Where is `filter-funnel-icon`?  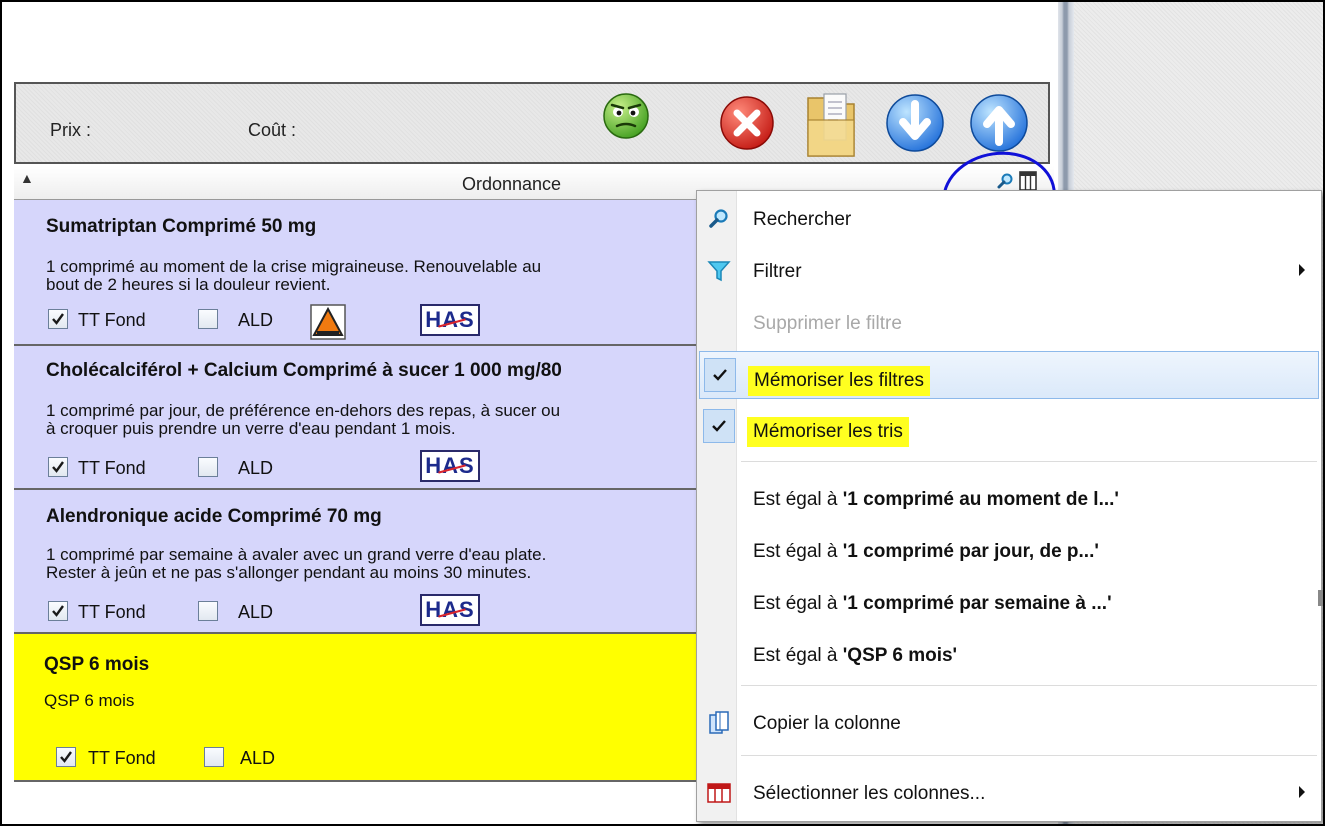
filter-funnel-icon is located at coordinates (719, 271).